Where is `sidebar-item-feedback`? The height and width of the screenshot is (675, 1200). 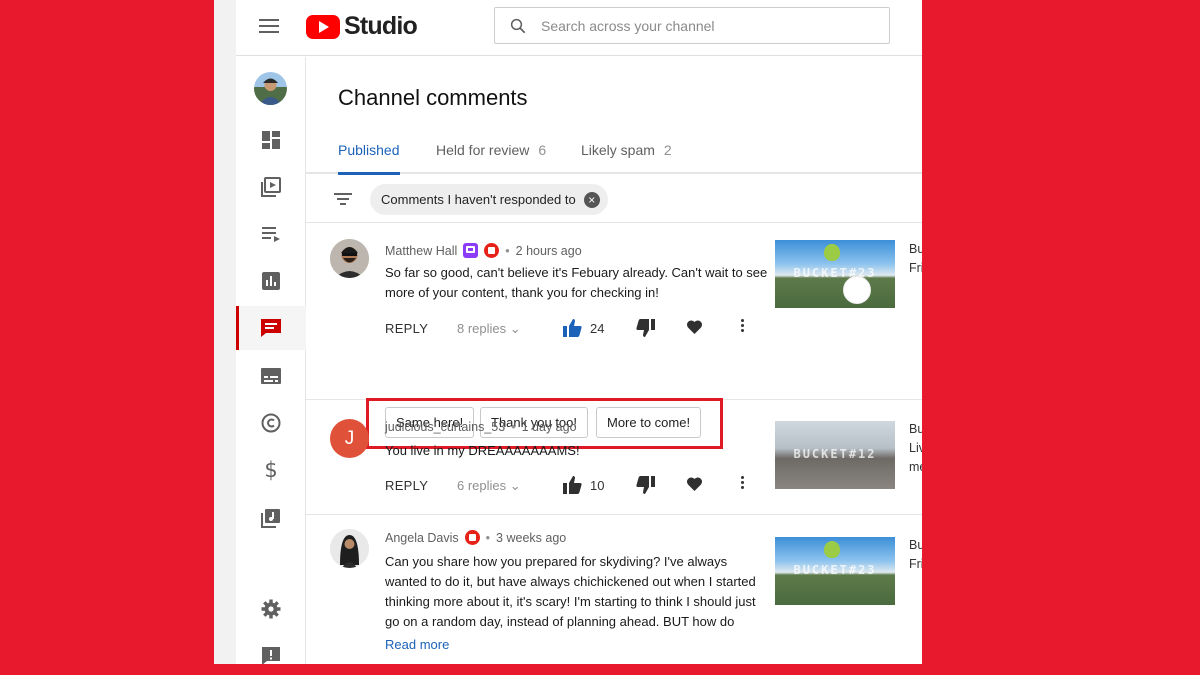
sidebar-item-feedback is located at coordinates (271, 649).